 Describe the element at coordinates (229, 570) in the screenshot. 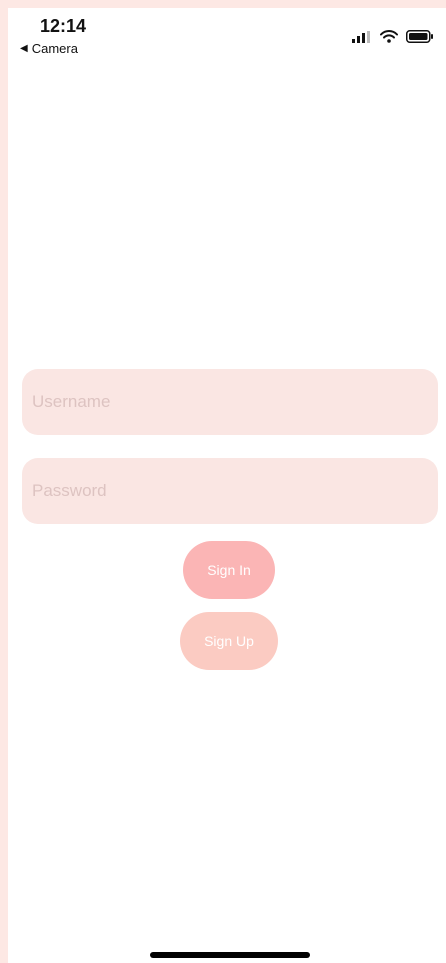

I see `sign-in-button: Sign In` at that location.